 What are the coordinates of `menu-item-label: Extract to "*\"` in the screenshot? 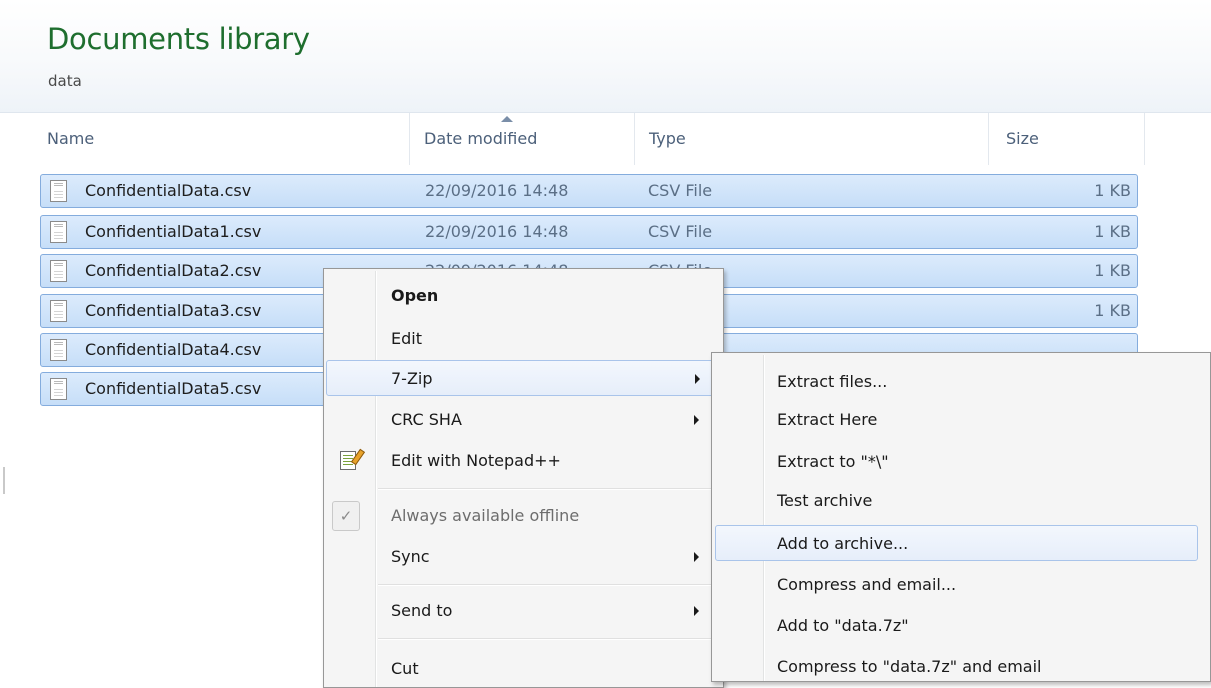 It's located at (833, 461).